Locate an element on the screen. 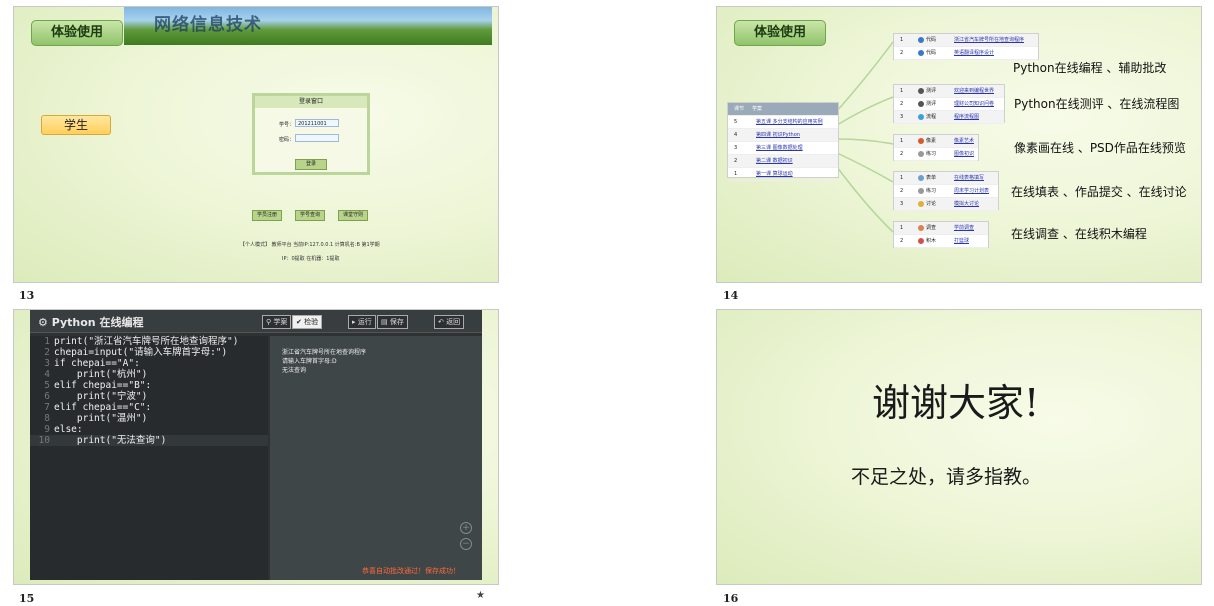 This screenshot has height=606, width=1214. login-title: 登录窗口 is located at coordinates (311, 102).